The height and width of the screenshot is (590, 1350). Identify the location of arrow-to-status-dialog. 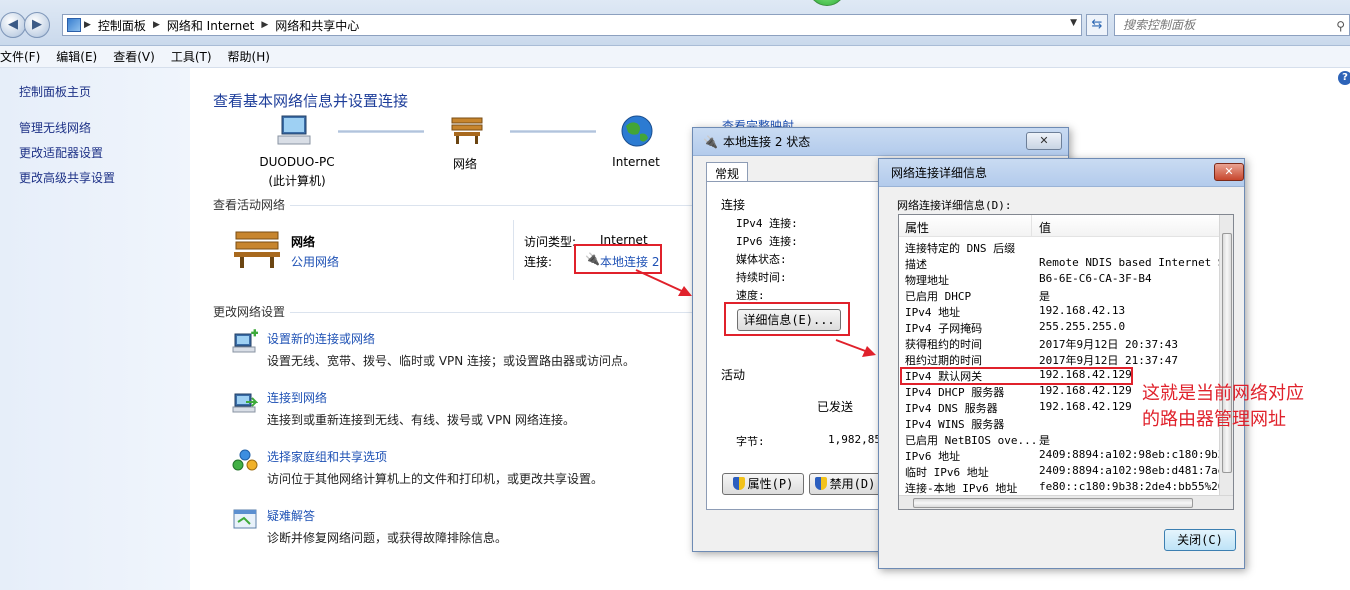
(663, 282).